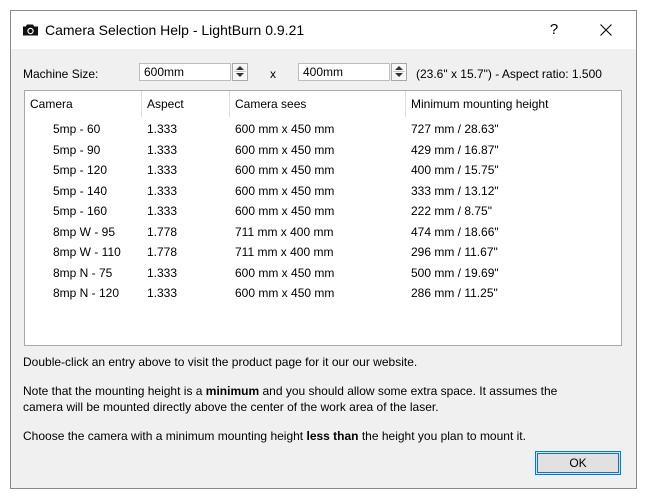  Describe the element at coordinates (554, 30) in the screenshot. I see `help-button: ?` at that location.